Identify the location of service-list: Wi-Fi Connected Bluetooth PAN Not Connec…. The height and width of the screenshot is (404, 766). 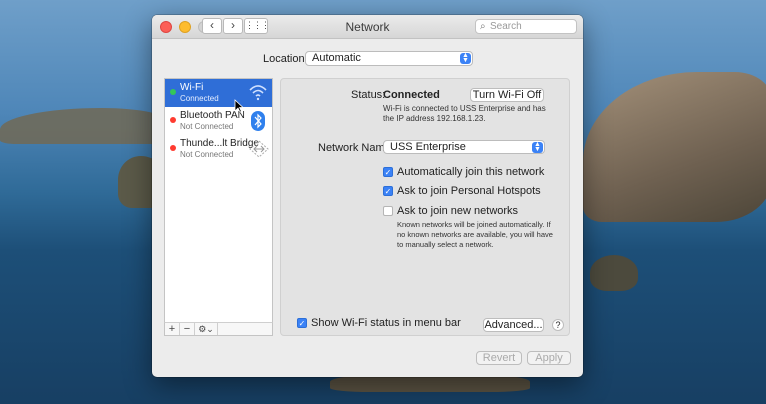
(218, 207).